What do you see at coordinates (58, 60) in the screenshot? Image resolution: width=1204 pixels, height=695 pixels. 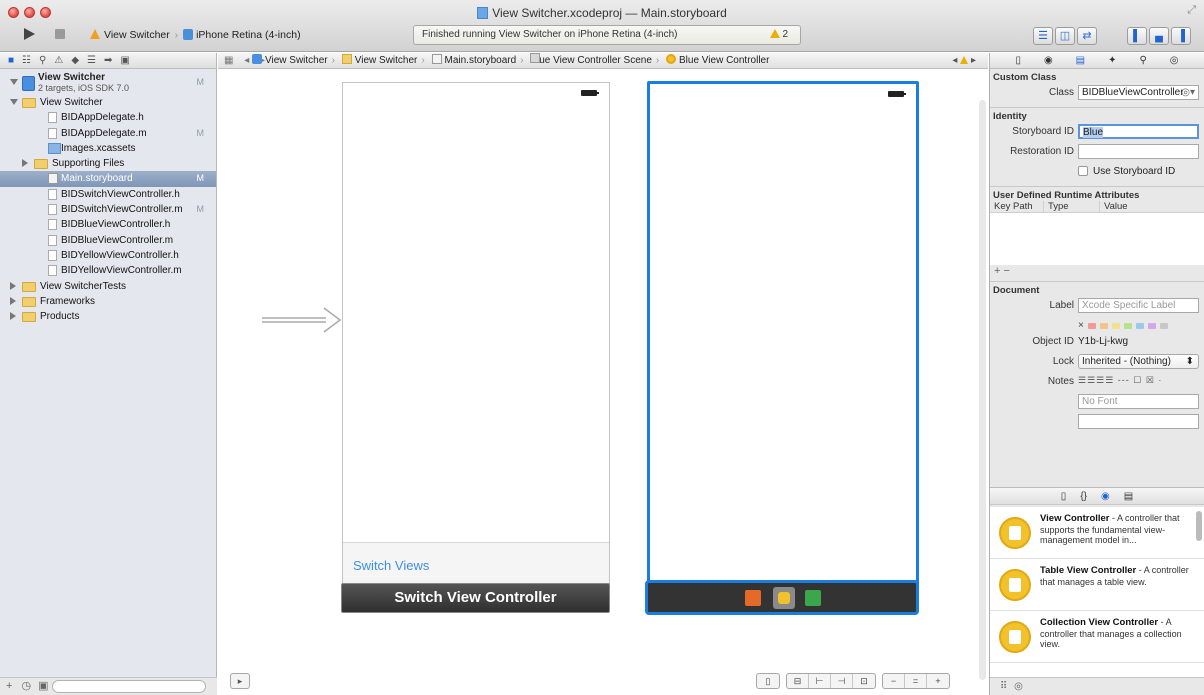 I see `issue-navigator-tab-icon: ⚠` at bounding box center [58, 60].